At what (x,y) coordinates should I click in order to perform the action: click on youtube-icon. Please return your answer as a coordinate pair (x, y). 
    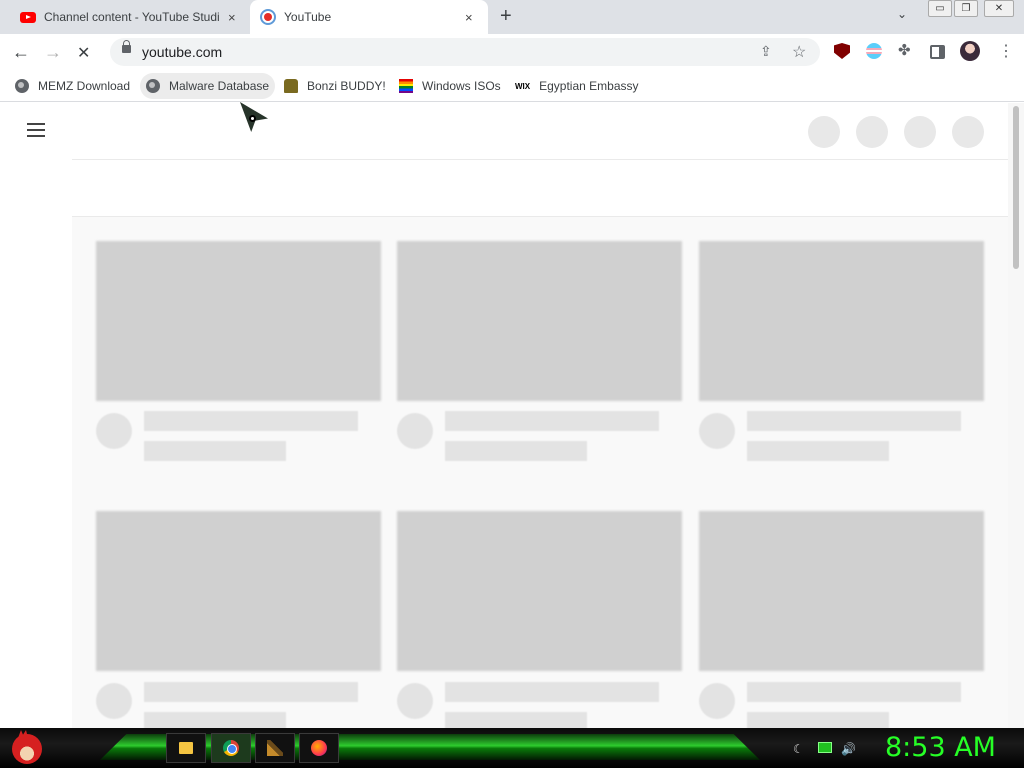
    Looking at the image, I should click on (28, 17).